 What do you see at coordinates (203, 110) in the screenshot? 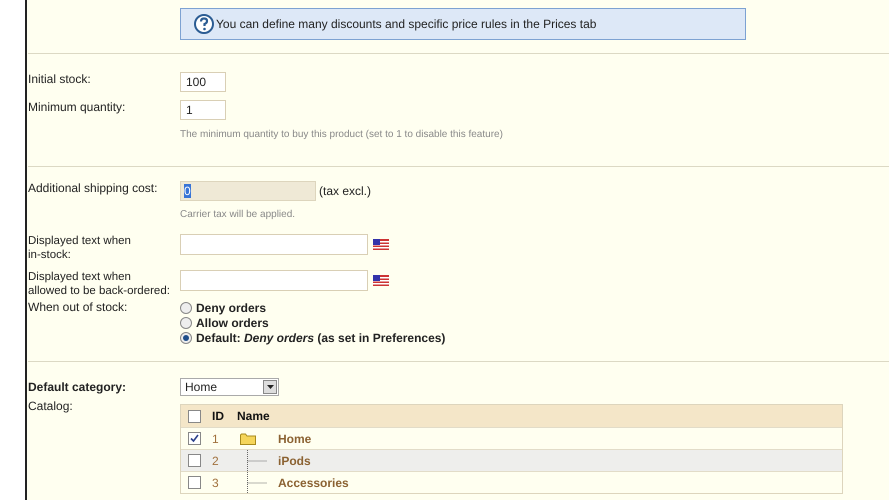
I see `number-field: 1` at bounding box center [203, 110].